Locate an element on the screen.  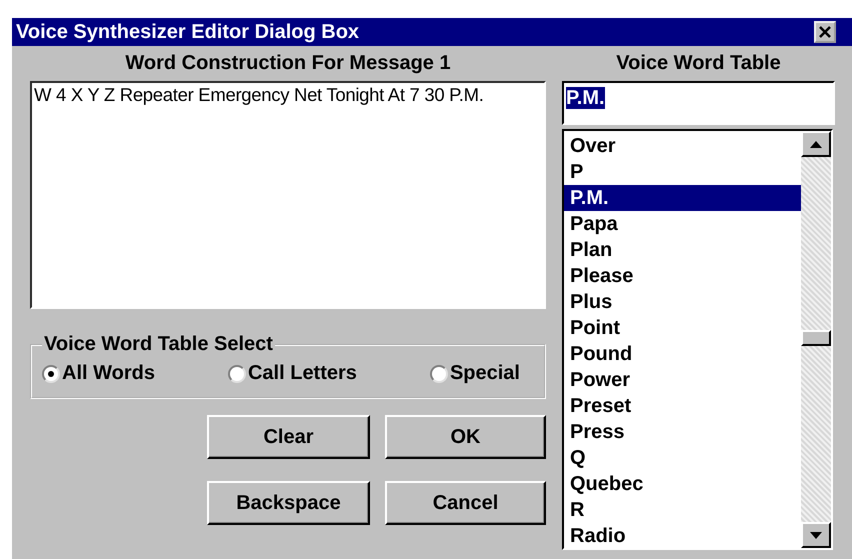
radio-option: Call Letters is located at coordinates (292, 373).